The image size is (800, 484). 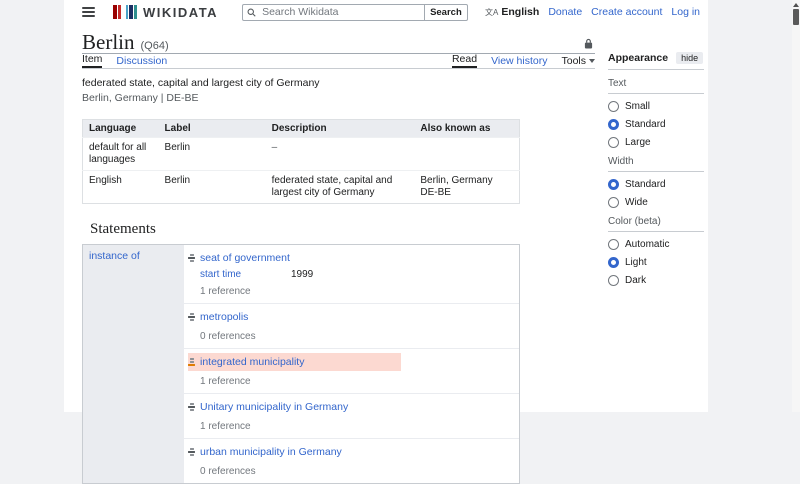 I want to click on tools-menu: Tools, so click(x=578, y=61).